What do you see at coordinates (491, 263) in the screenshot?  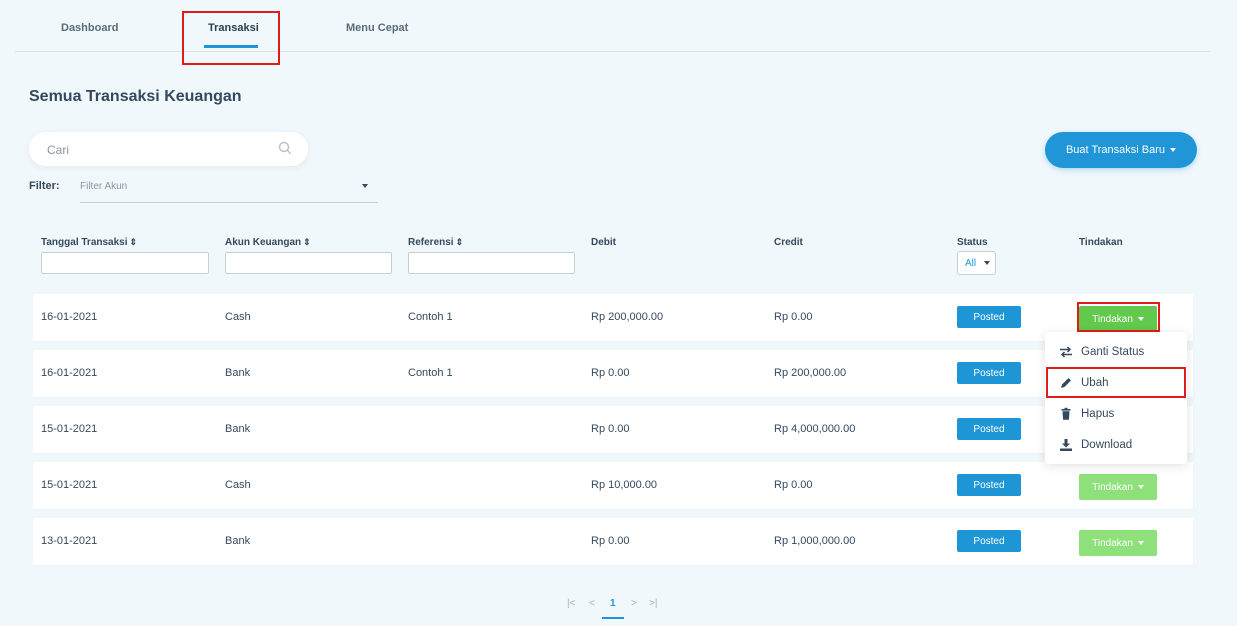 I see `reference-filter-input` at bounding box center [491, 263].